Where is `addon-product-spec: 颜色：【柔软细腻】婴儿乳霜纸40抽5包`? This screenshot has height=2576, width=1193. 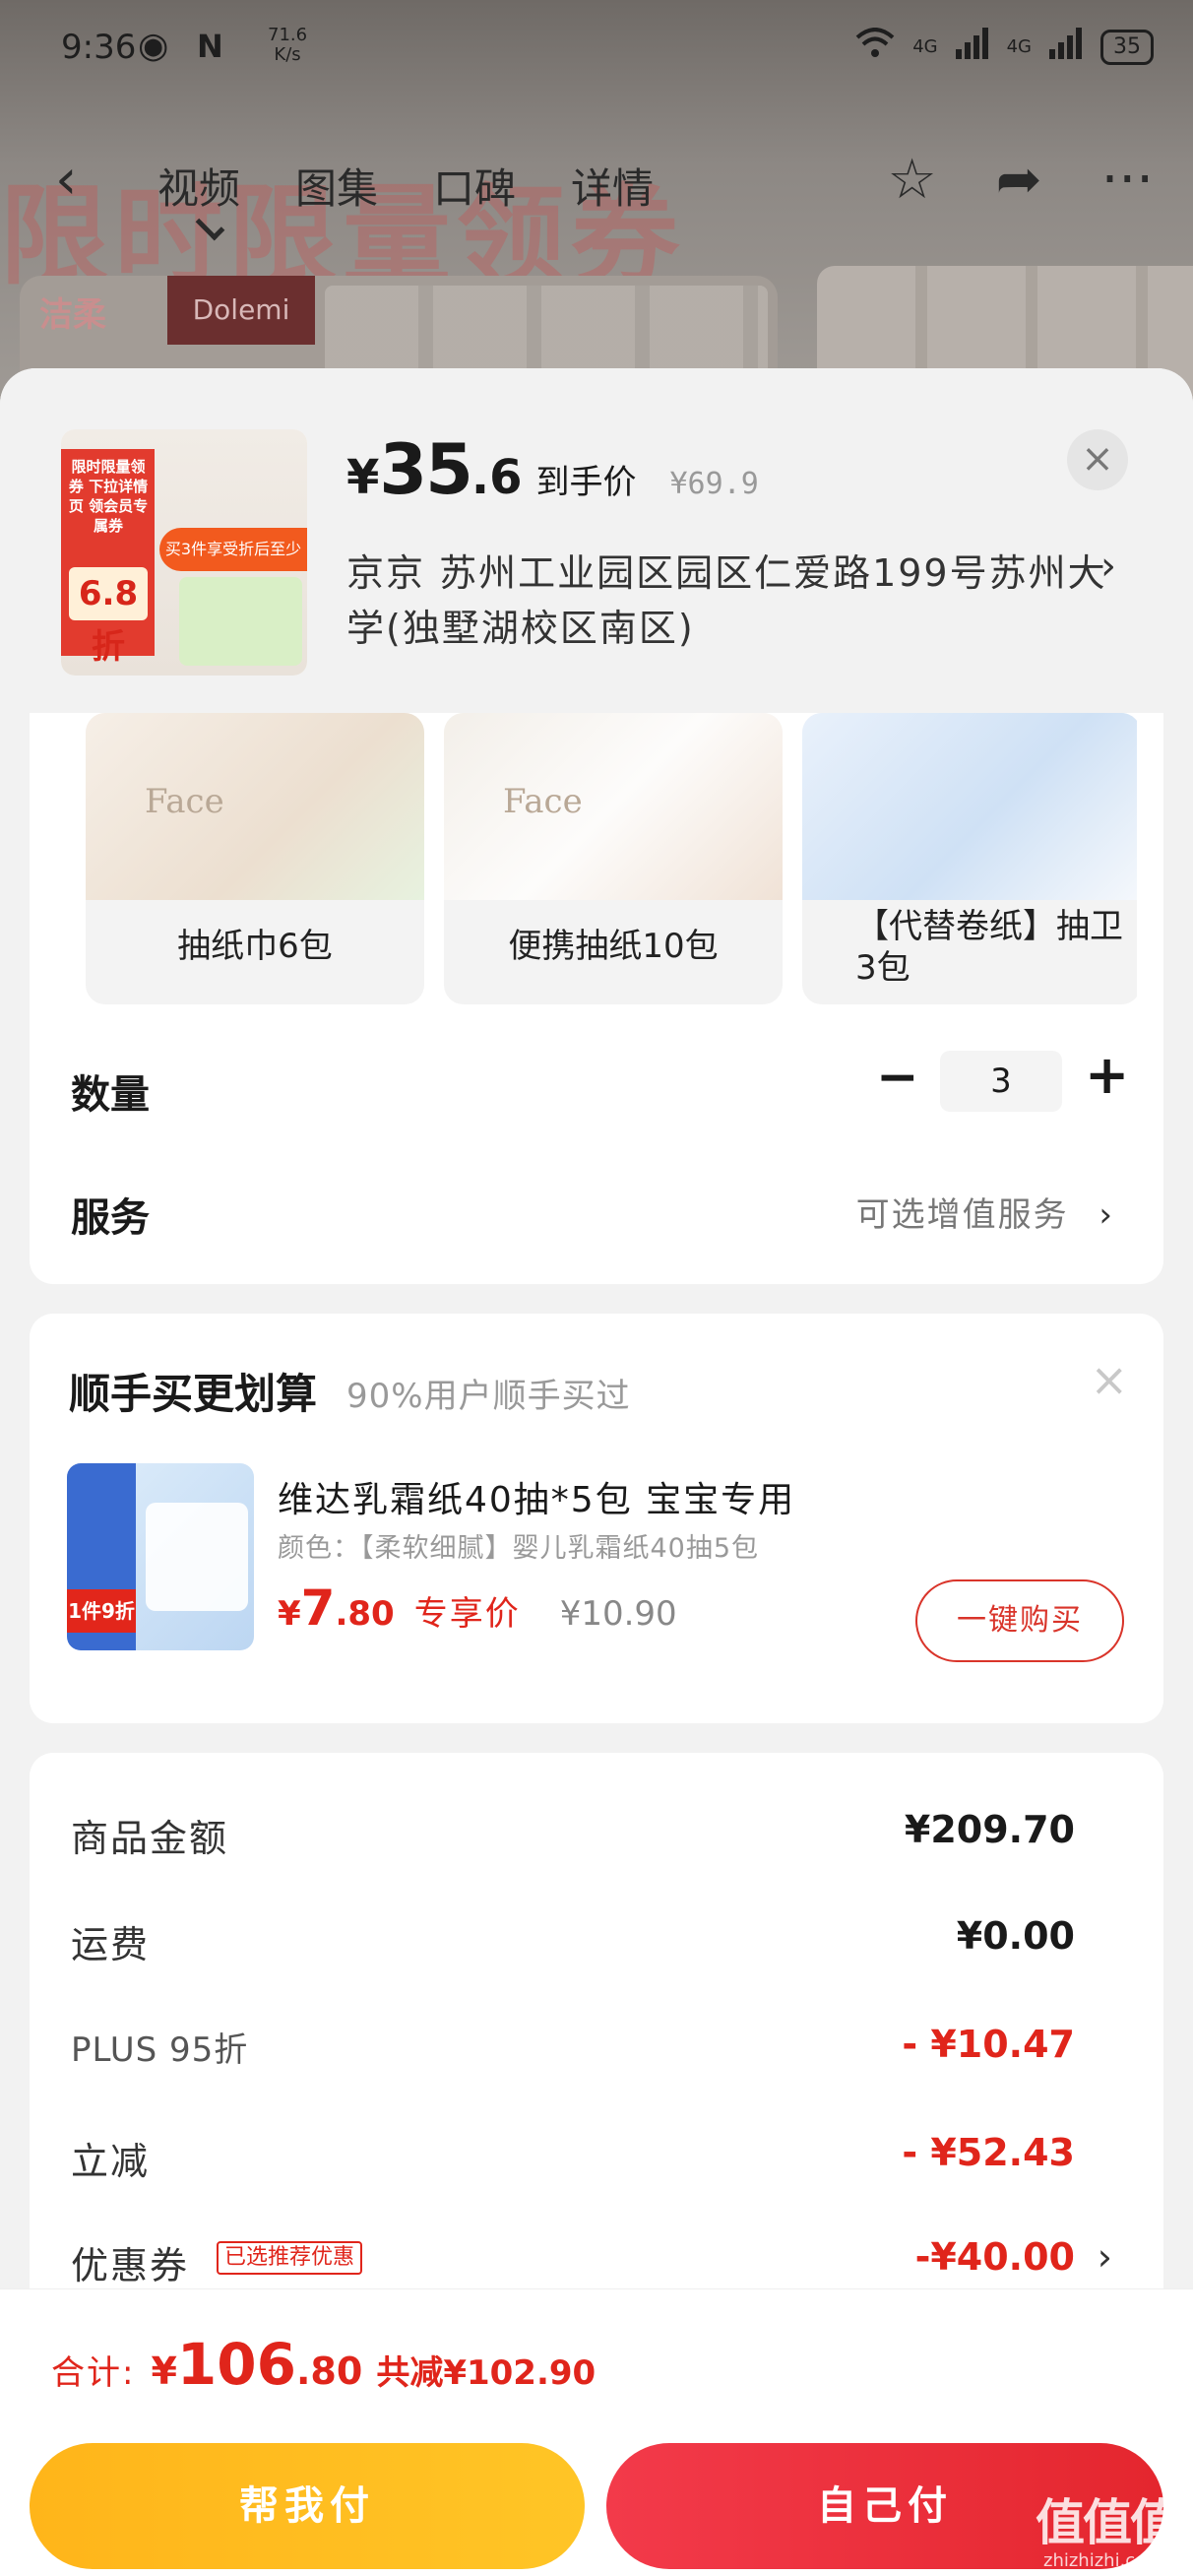
addon-product-spec: 颜色：【柔软细腻】婴儿乳霜纸40抽5包 is located at coordinates (519, 1548).